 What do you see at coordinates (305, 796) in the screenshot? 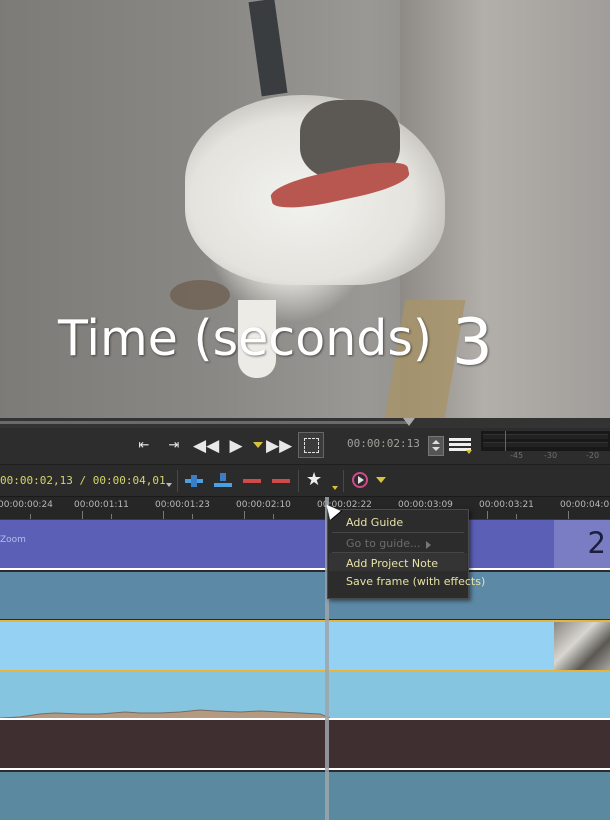
I see `bottom-track` at bounding box center [305, 796].